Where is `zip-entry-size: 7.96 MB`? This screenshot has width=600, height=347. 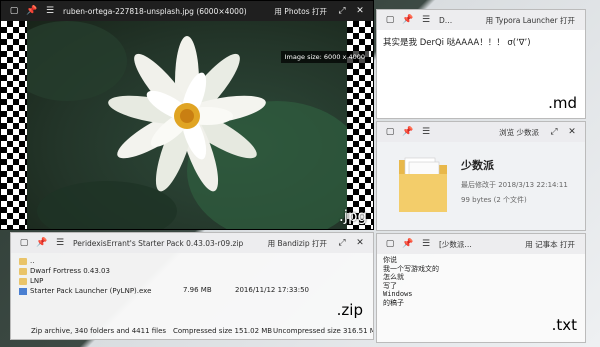
zip-entry-size: 7.96 MB is located at coordinates (197, 290).